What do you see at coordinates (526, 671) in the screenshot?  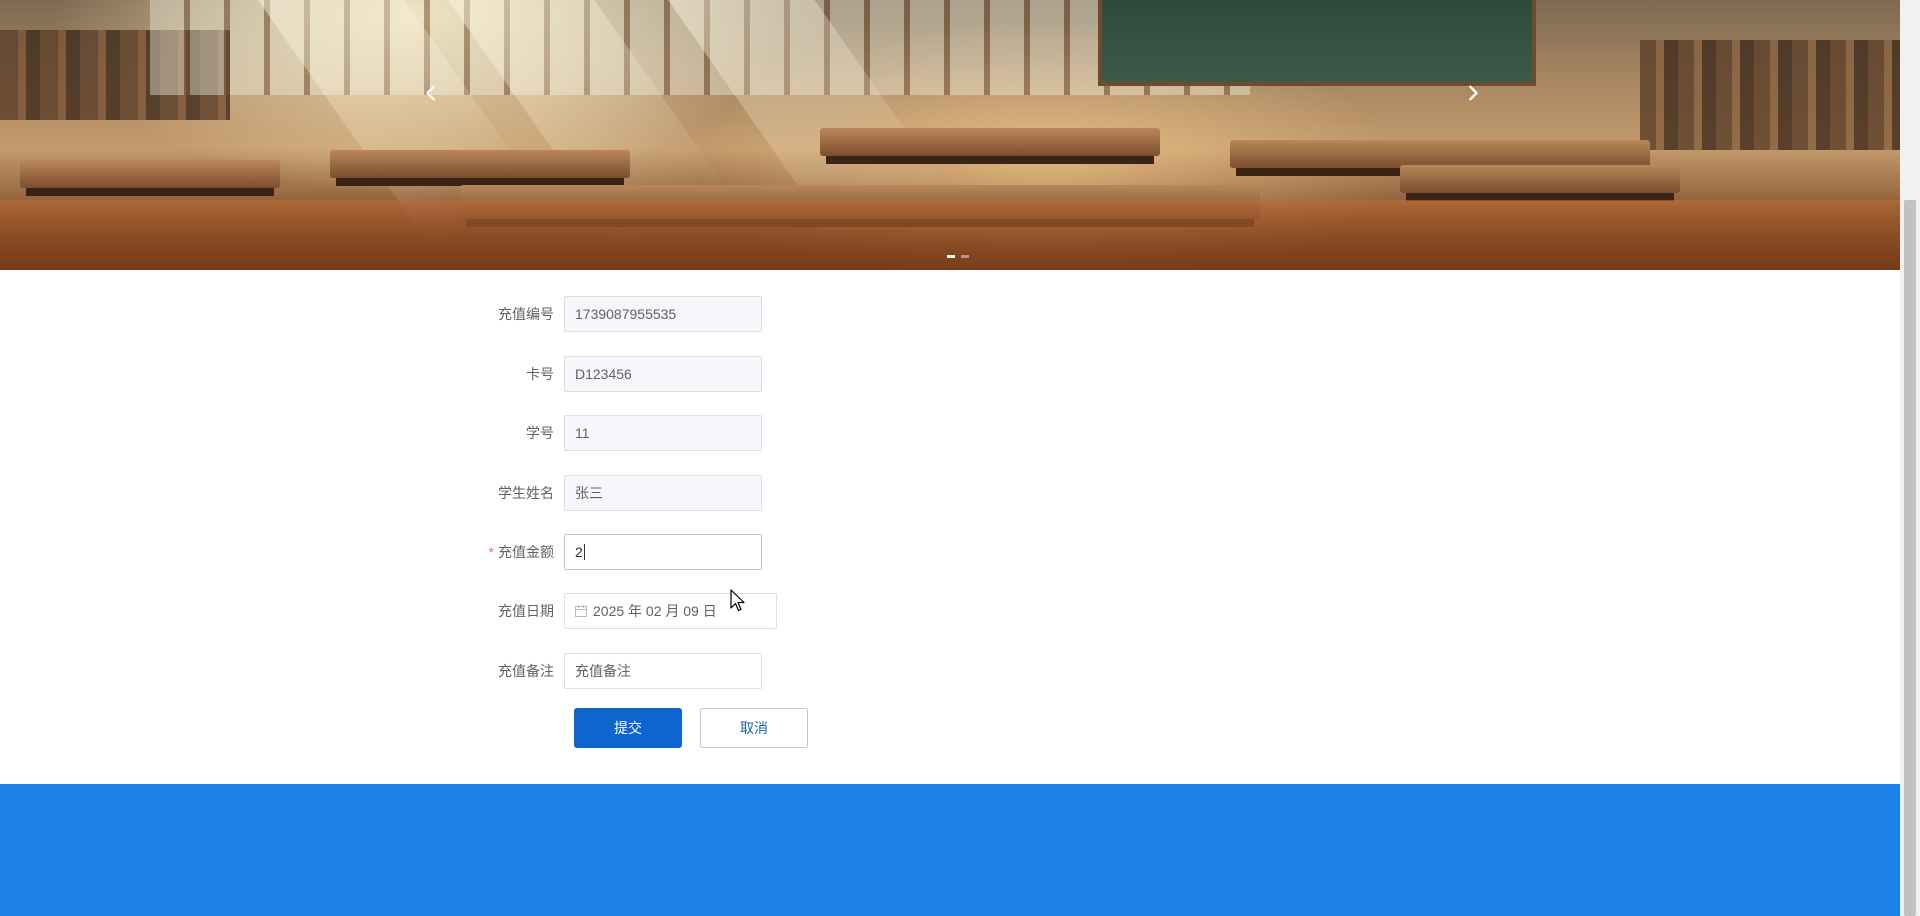 I see `recharge-note-label: 充值备注` at bounding box center [526, 671].